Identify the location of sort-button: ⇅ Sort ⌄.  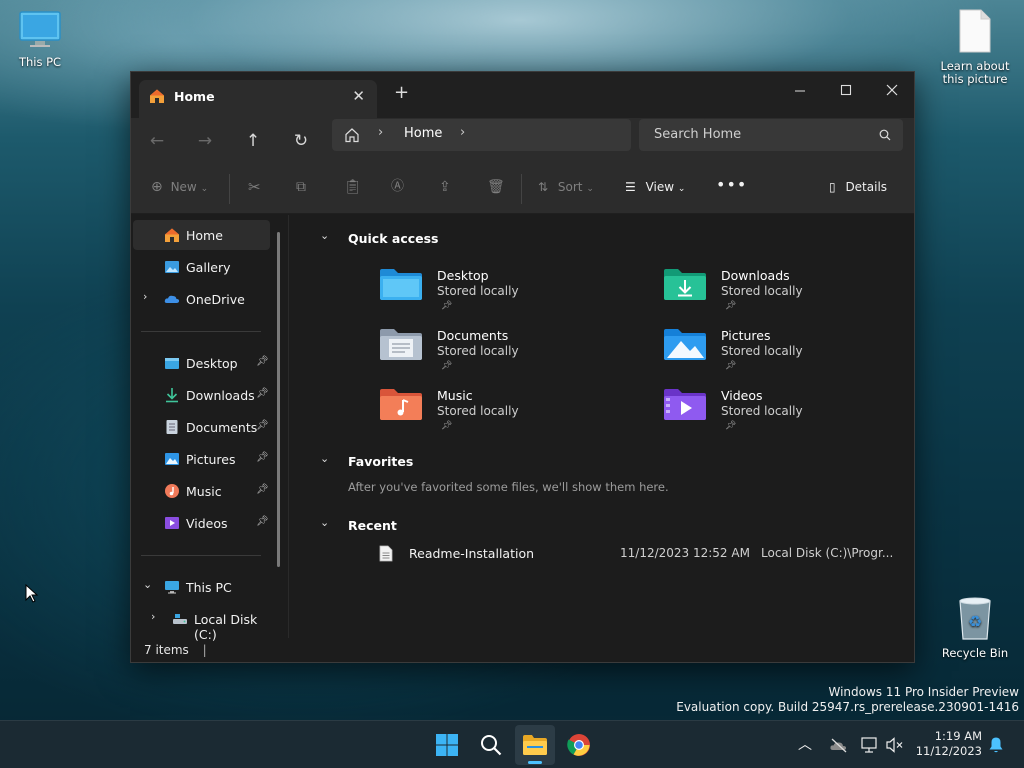
(566, 188).